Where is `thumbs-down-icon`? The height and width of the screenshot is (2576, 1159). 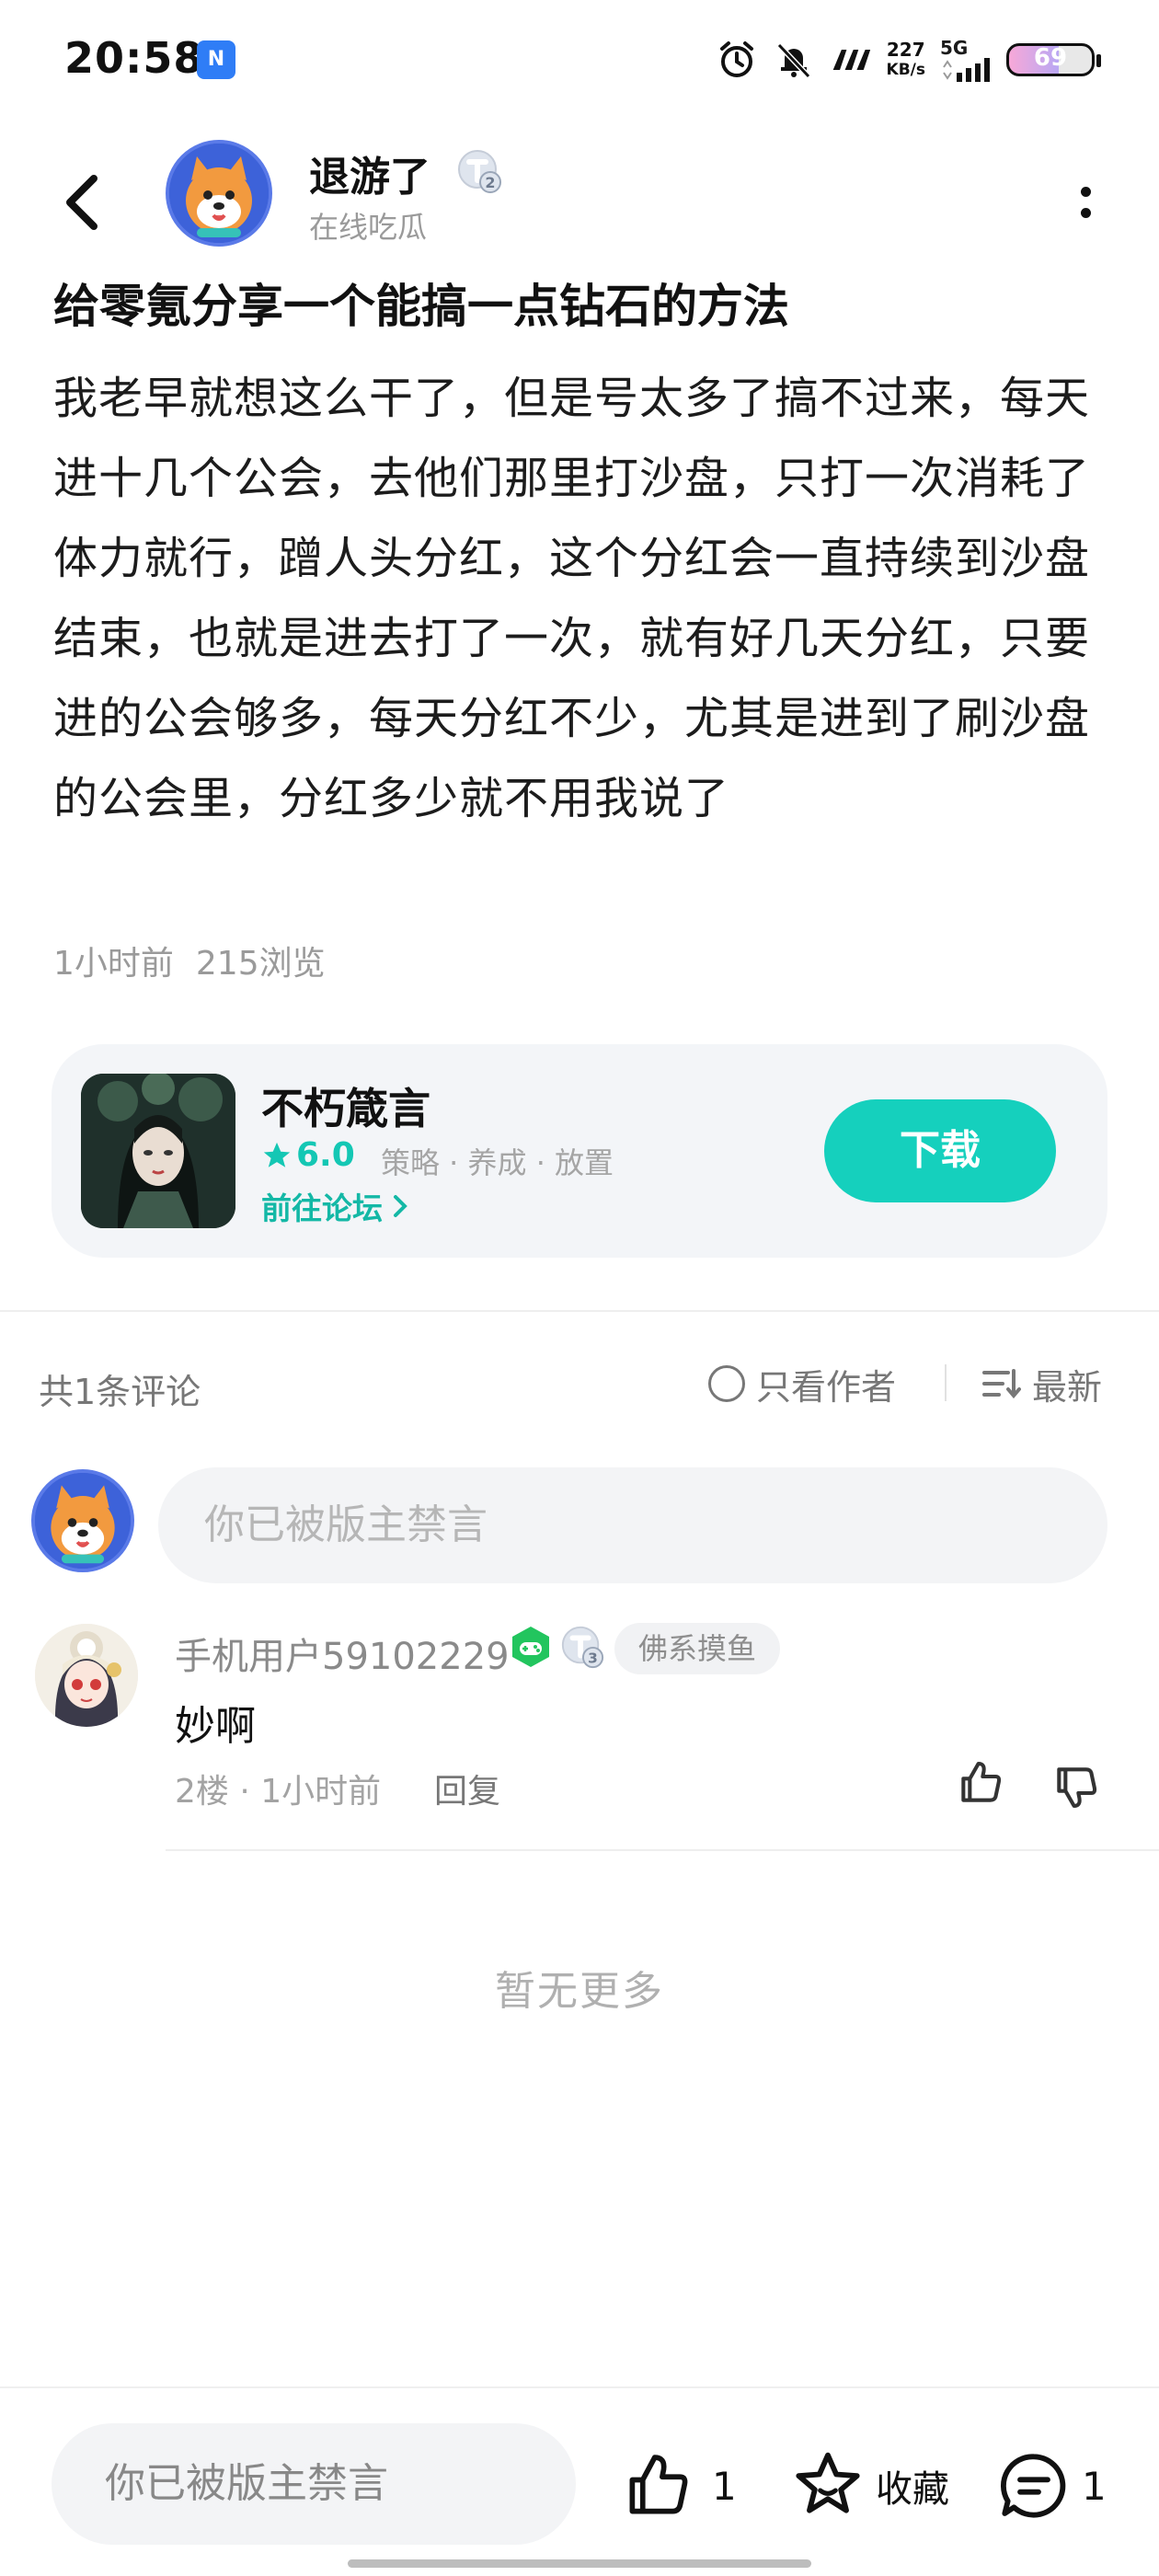 thumbs-down-icon is located at coordinates (1077, 1788).